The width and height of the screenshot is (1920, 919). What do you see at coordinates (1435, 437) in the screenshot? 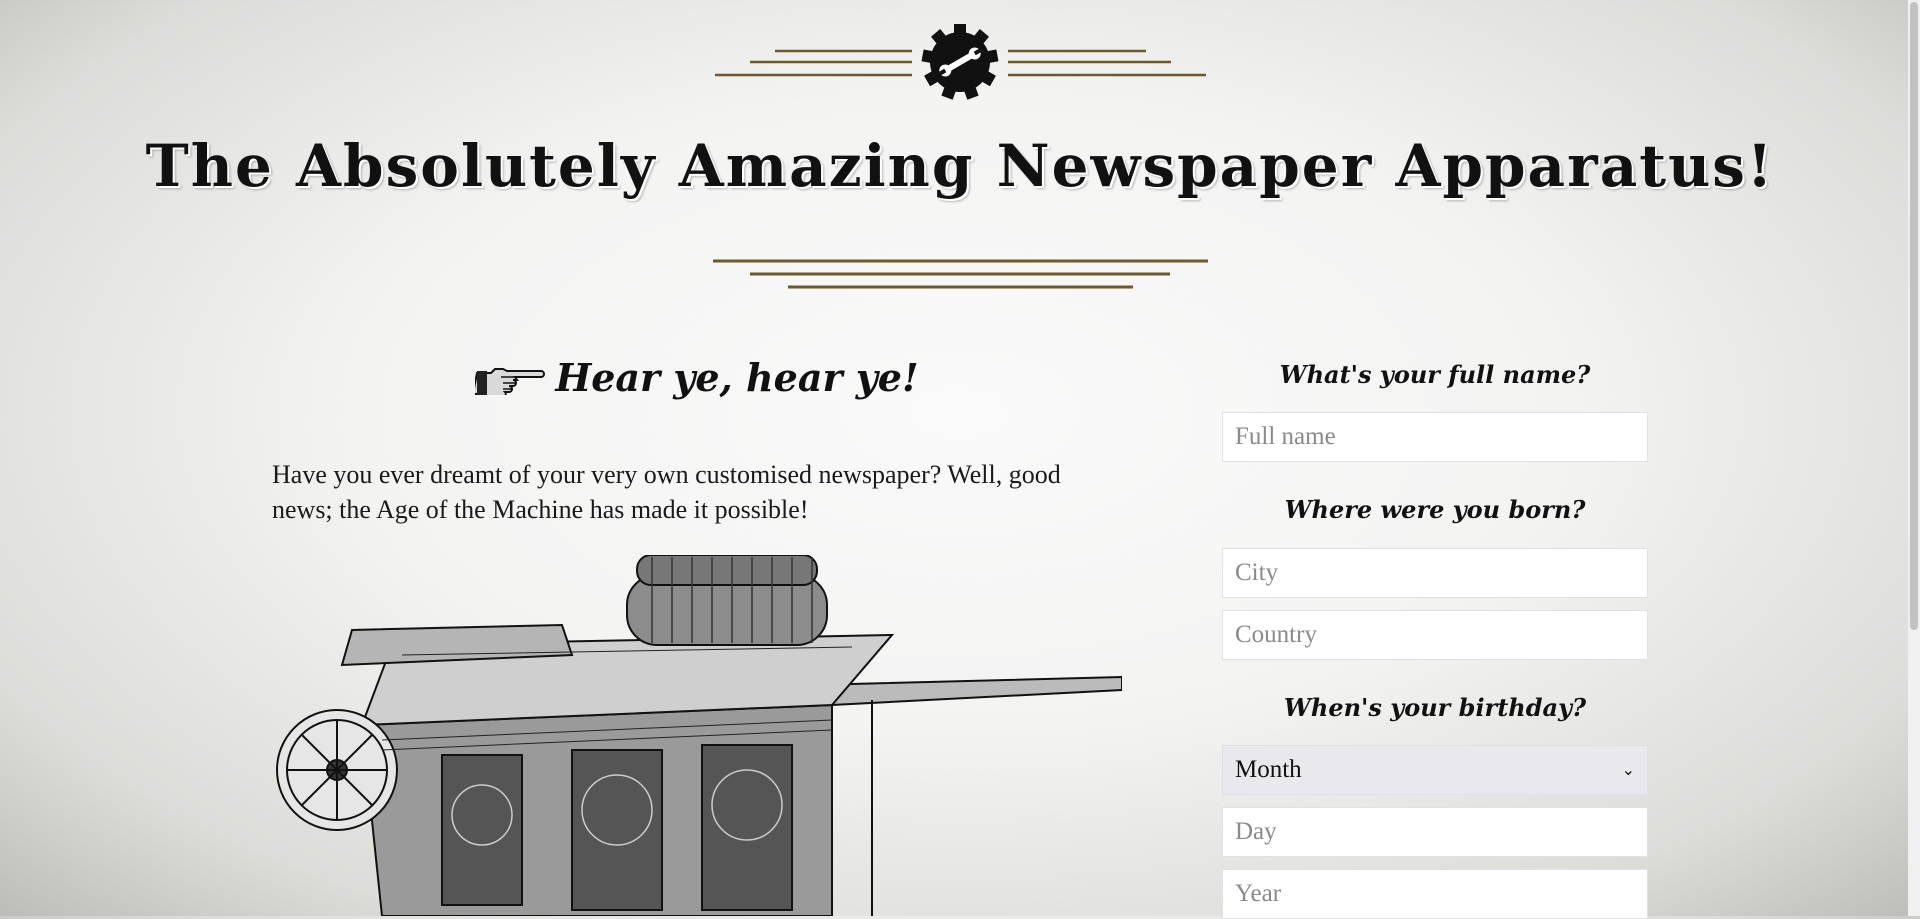
I see `full-name-input` at bounding box center [1435, 437].